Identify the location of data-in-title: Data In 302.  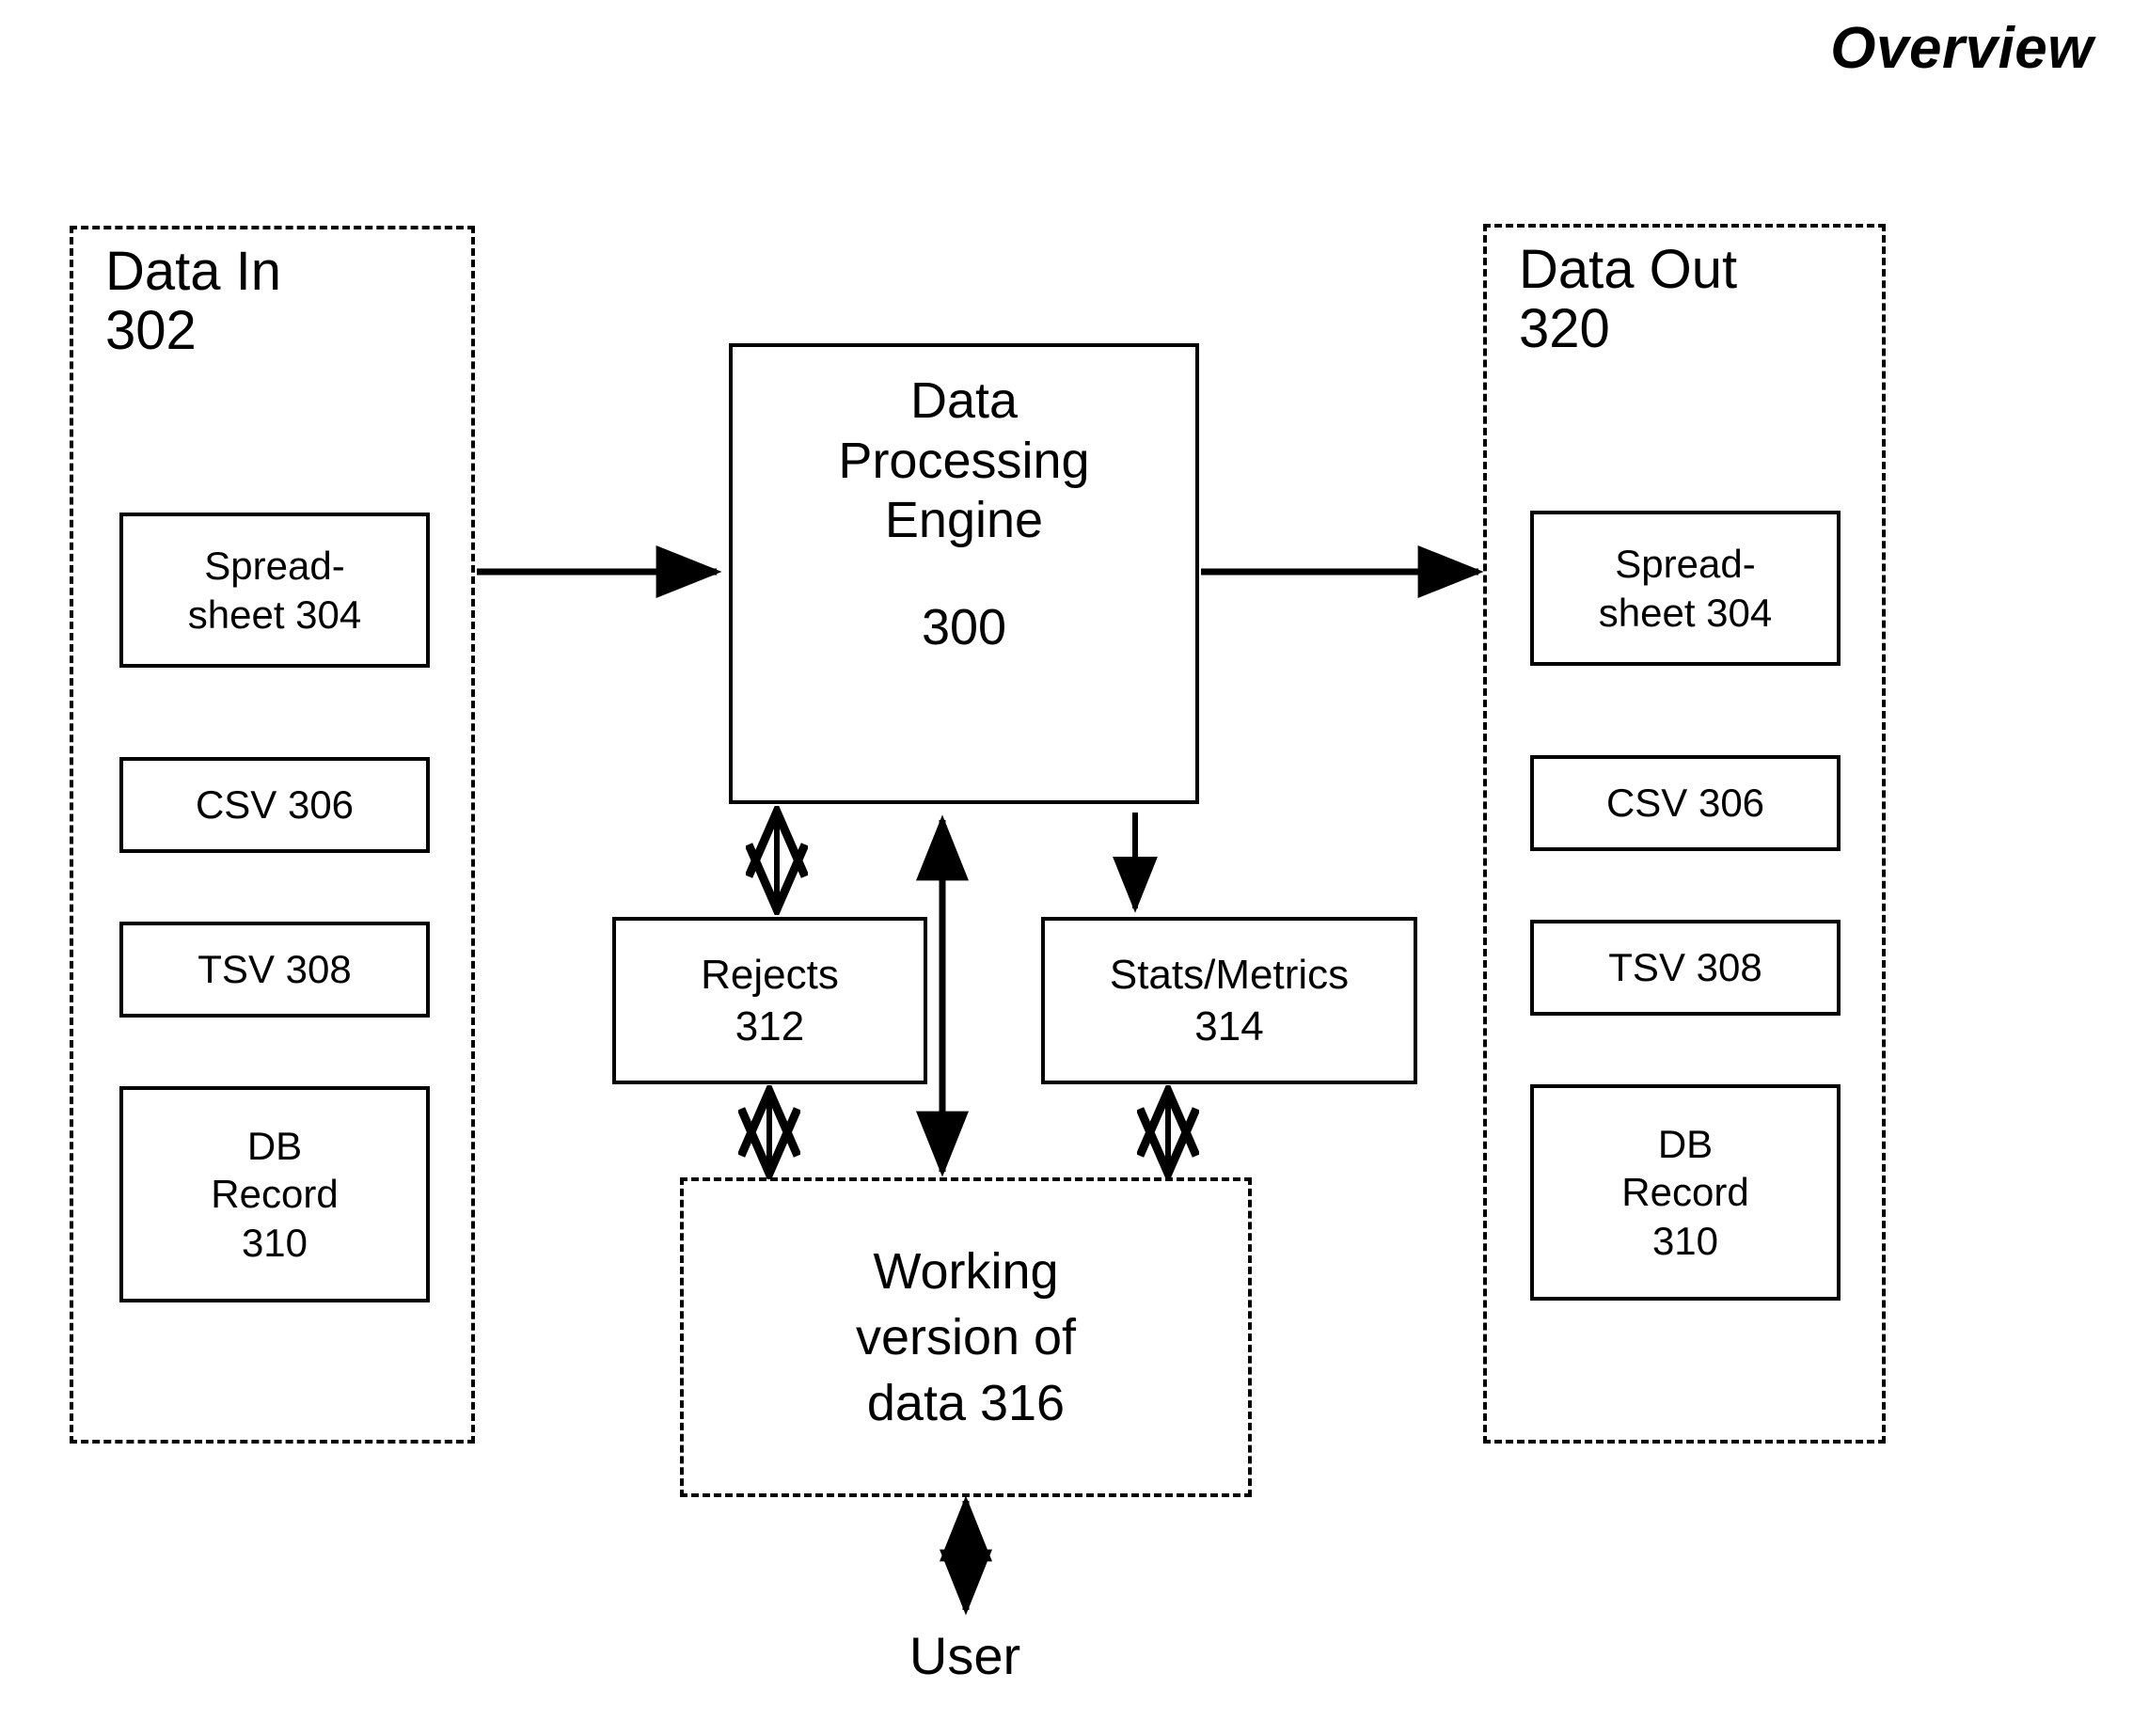
(193, 301).